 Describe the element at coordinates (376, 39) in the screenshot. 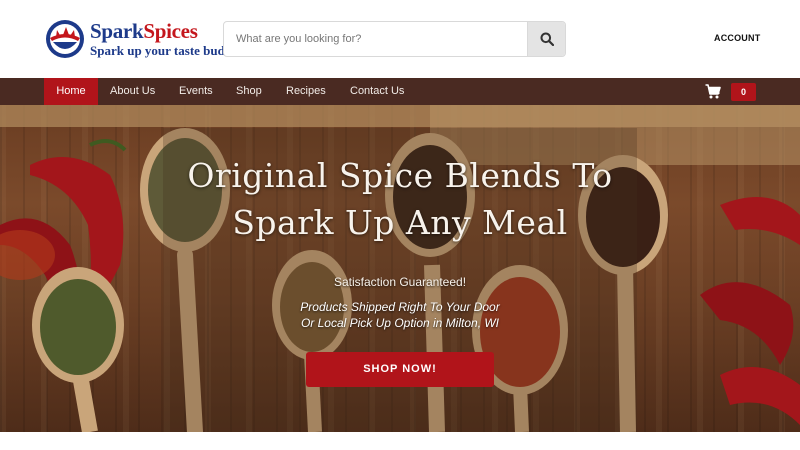

I see `search-input` at that location.